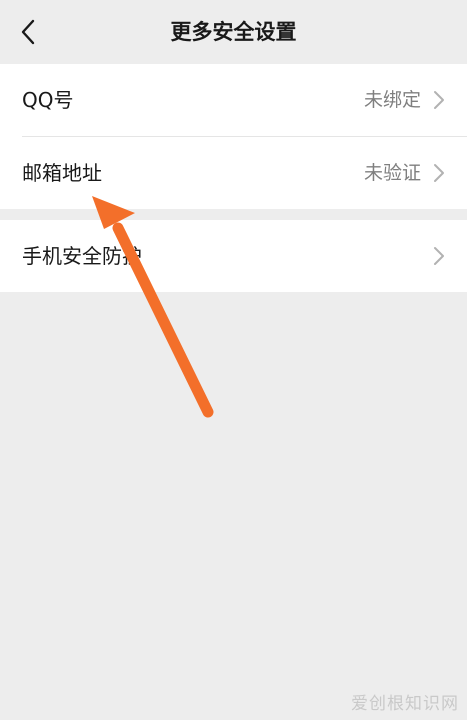 The height and width of the screenshot is (720, 467). What do you see at coordinates (392, 173) in the screenshot?
I see `email-address-status: 未验证` at bounding box center [392, 173].